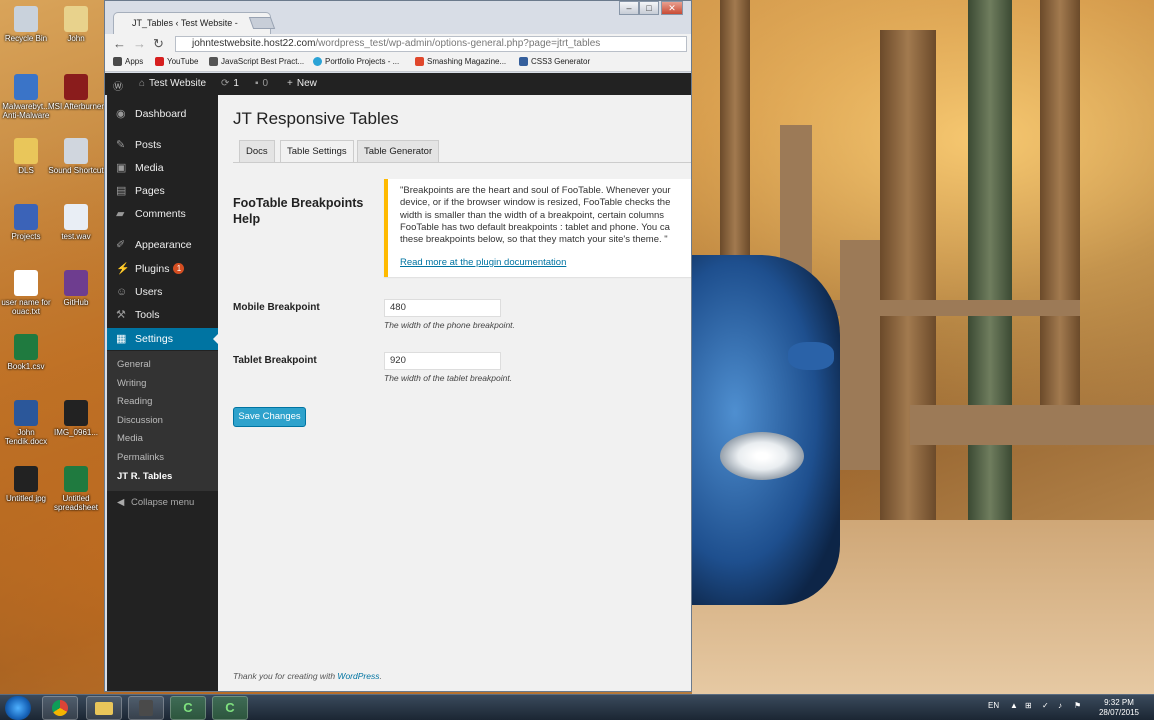  What do you see at coordinates (26, 151) in the screenshot?
I see `folder-icon` at bounding box center [26, 151].